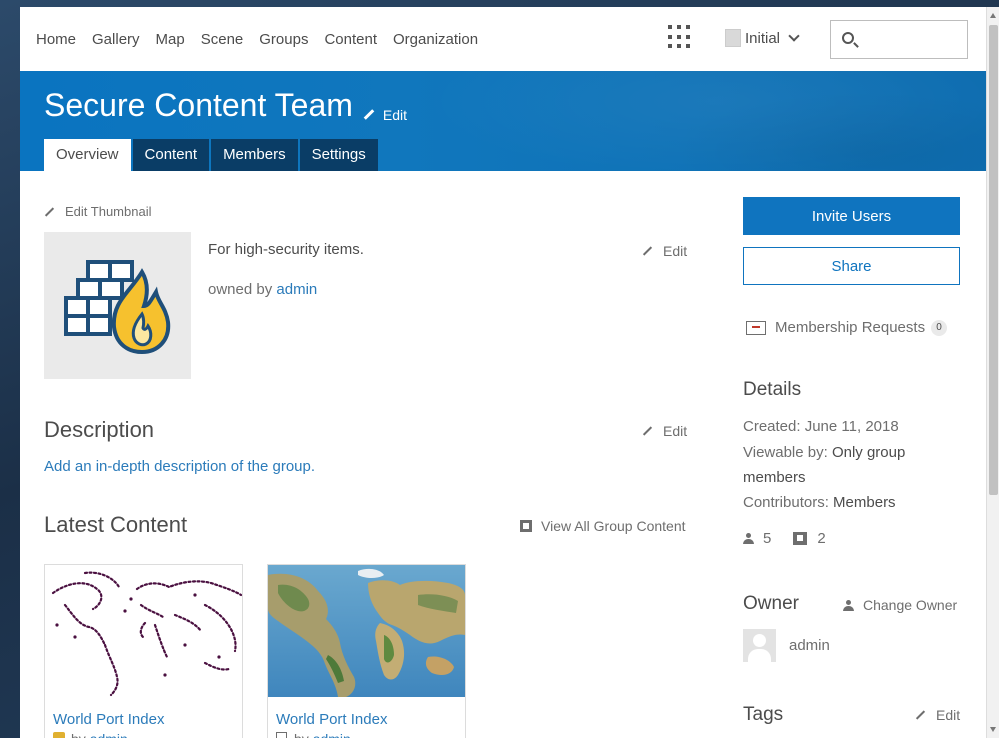  I want to click on user-menu: Initial, so click(762, 38).